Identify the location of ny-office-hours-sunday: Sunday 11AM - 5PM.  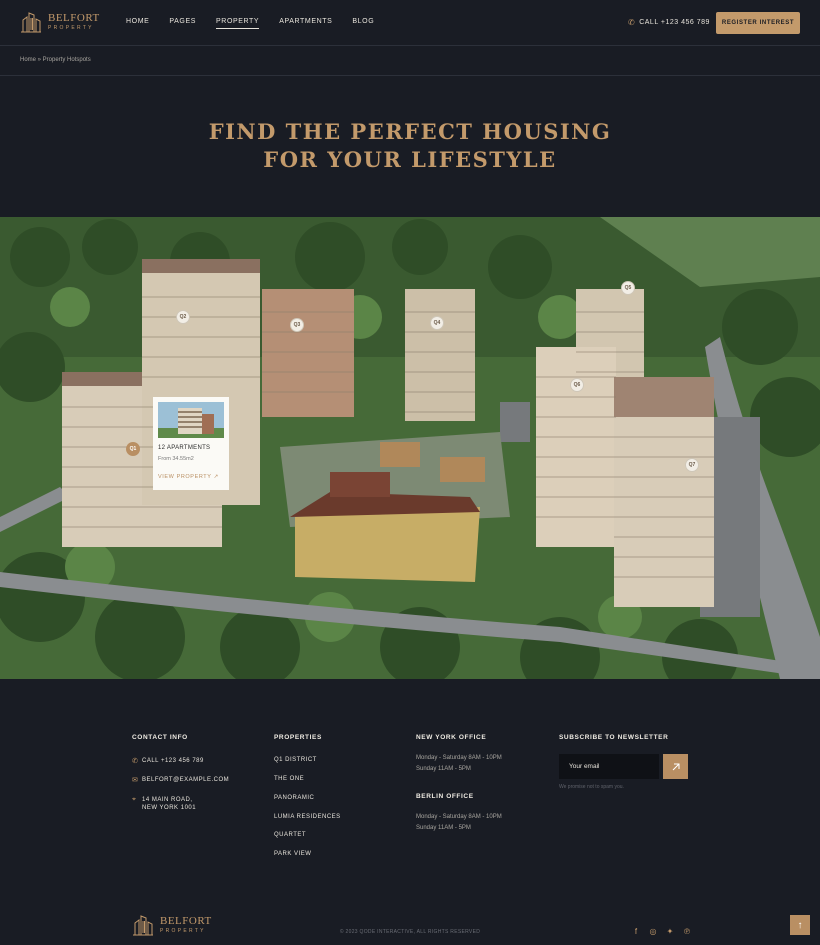
(443, 769).